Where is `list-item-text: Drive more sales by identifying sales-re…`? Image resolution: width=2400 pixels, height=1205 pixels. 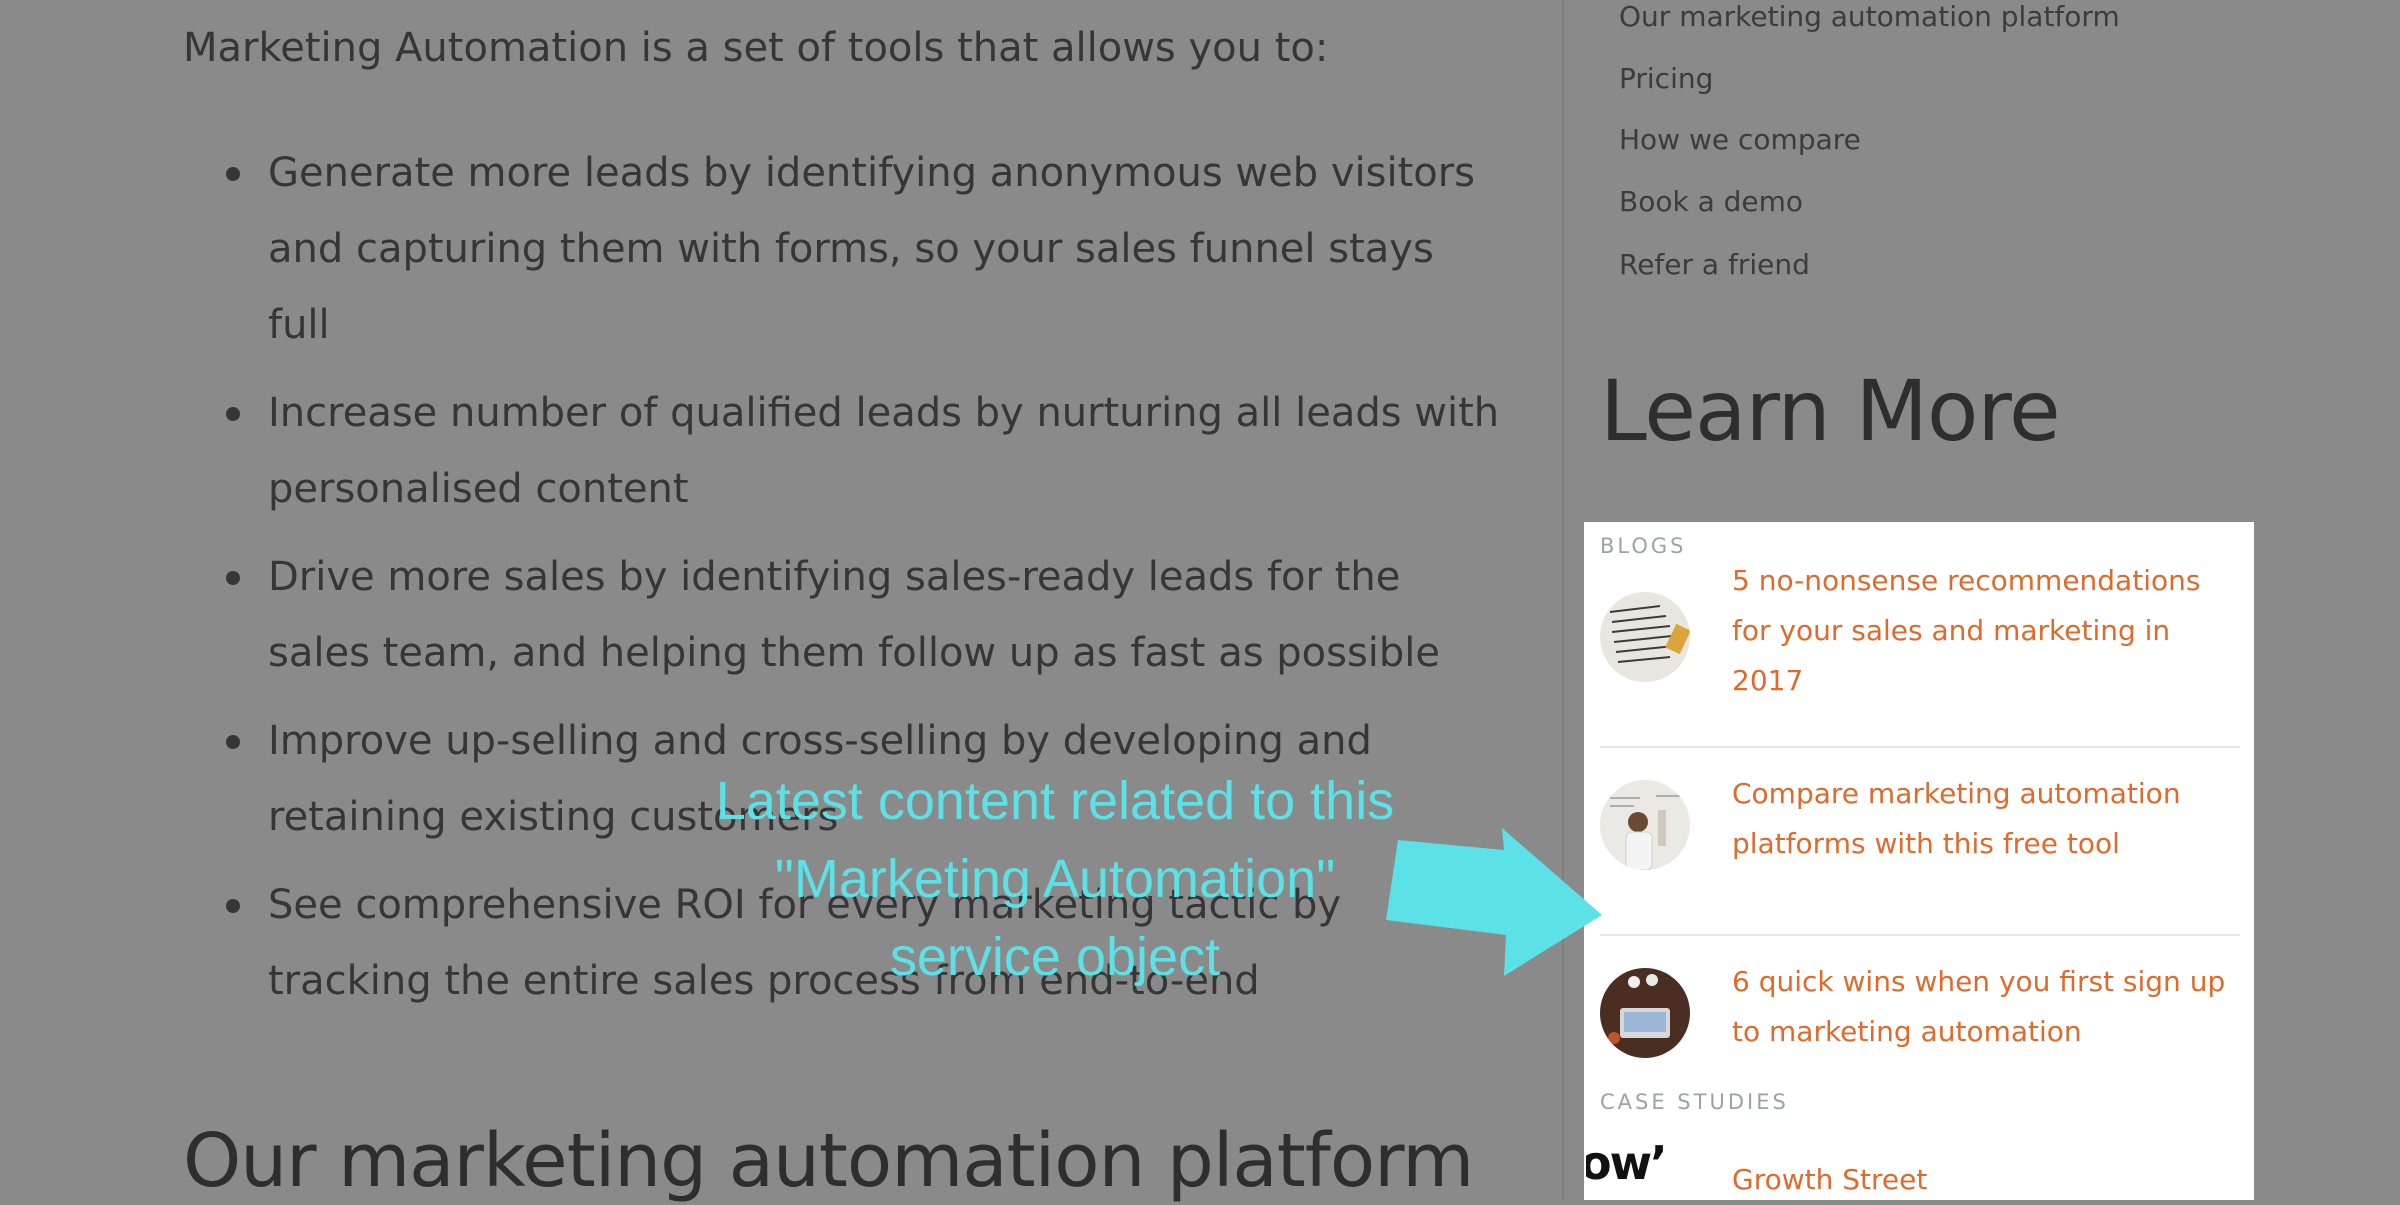
list-item-text: Drive more sales by identifying sales-re… is located at coordinates (854, 615).